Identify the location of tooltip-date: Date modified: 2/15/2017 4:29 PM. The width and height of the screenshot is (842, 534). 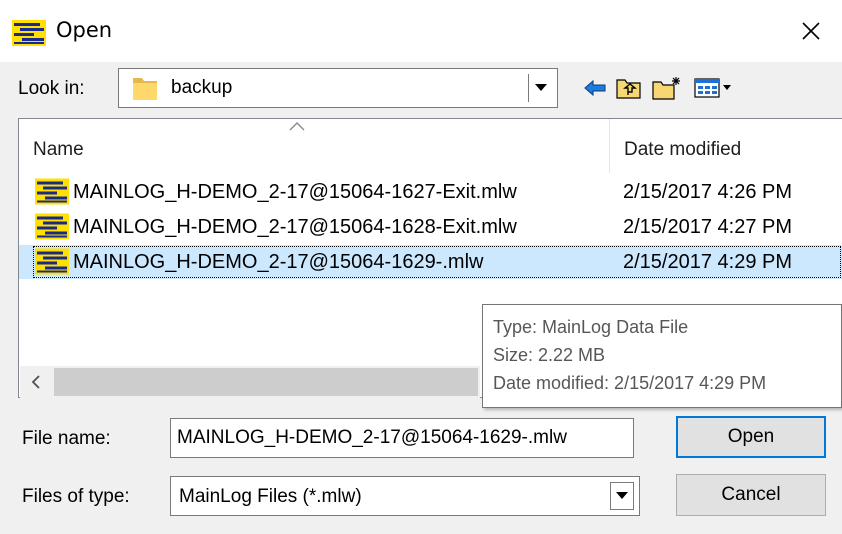
(630, 383).